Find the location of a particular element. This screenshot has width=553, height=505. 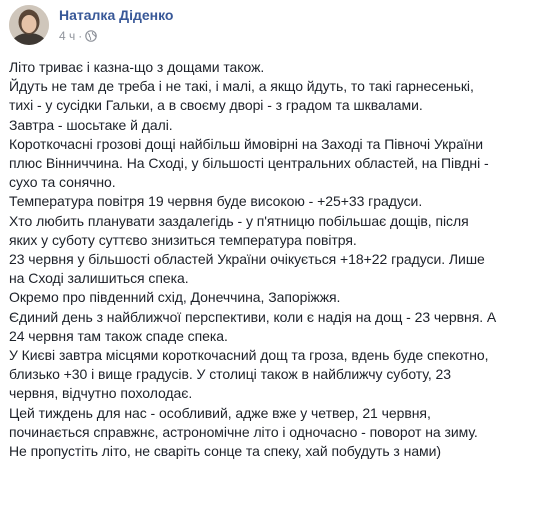

post-text-line: червня, відчутно похолодає. is located at coordinates (101, 393).